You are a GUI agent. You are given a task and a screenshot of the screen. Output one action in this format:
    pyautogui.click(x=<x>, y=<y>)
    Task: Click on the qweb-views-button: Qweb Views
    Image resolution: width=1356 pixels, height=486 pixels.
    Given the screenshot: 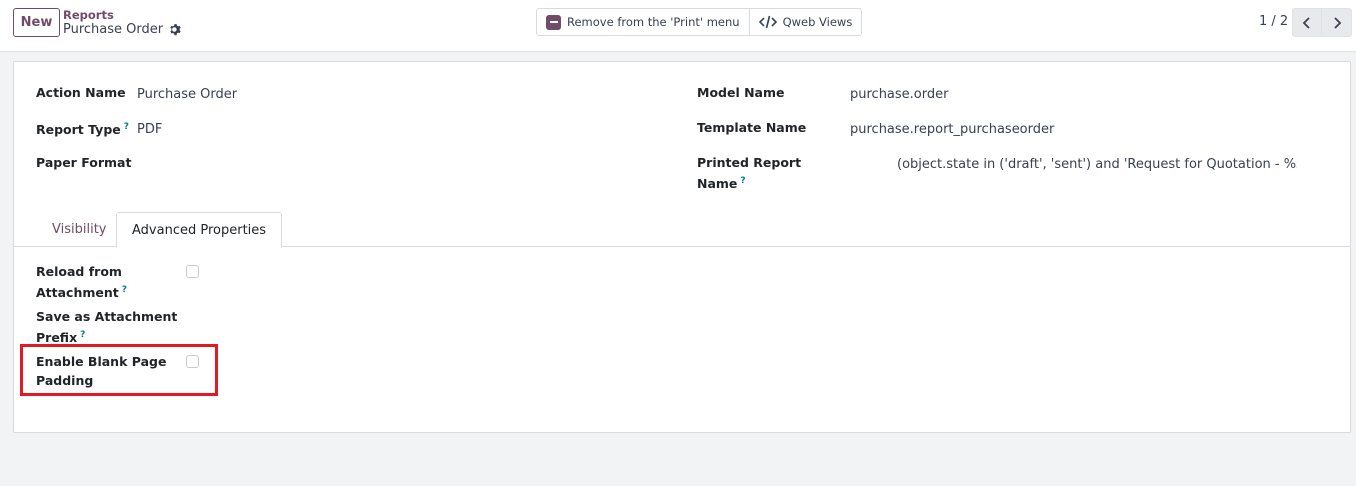 What is the action you would take?
    pyautogui.click(x=805, y=22)
    